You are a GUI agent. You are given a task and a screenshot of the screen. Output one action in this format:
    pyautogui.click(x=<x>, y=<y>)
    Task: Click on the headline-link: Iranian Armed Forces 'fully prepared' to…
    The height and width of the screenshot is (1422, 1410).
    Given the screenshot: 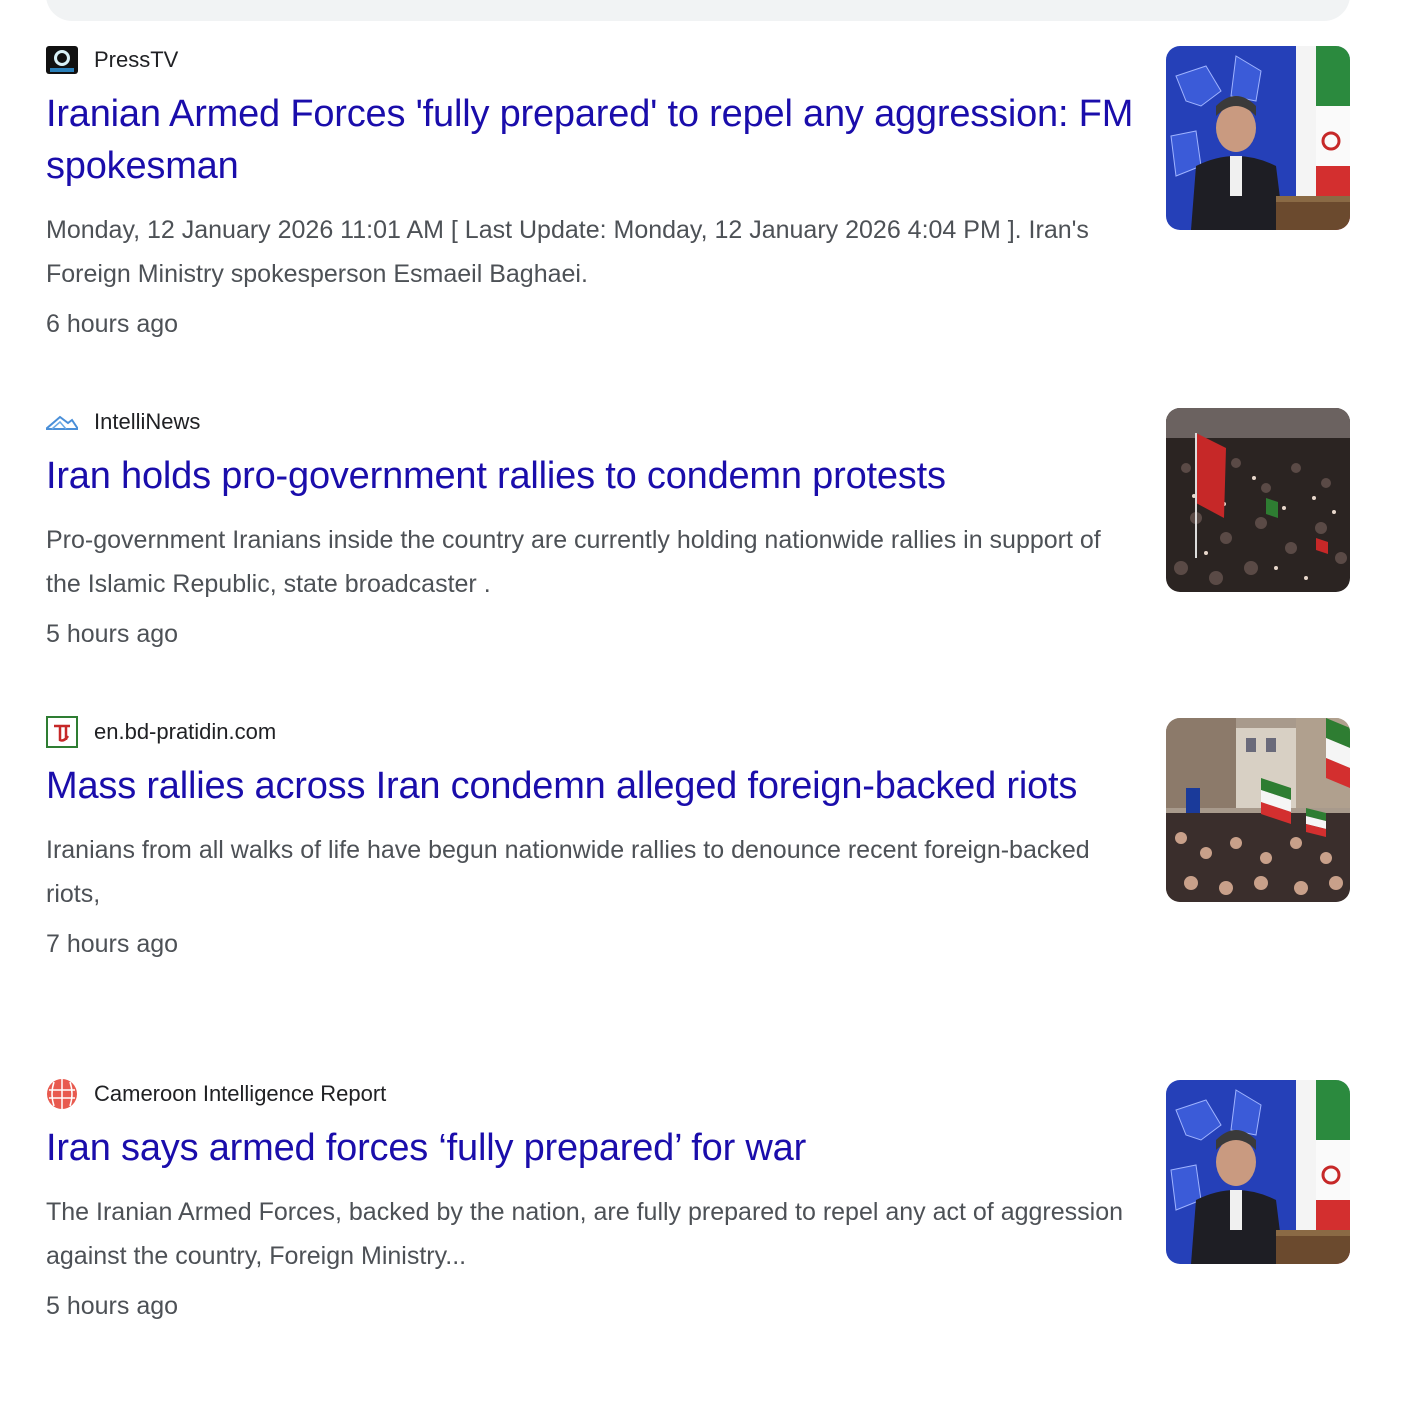 What is the action you would take?
    pyautogui.click(x=593, y=140)
    